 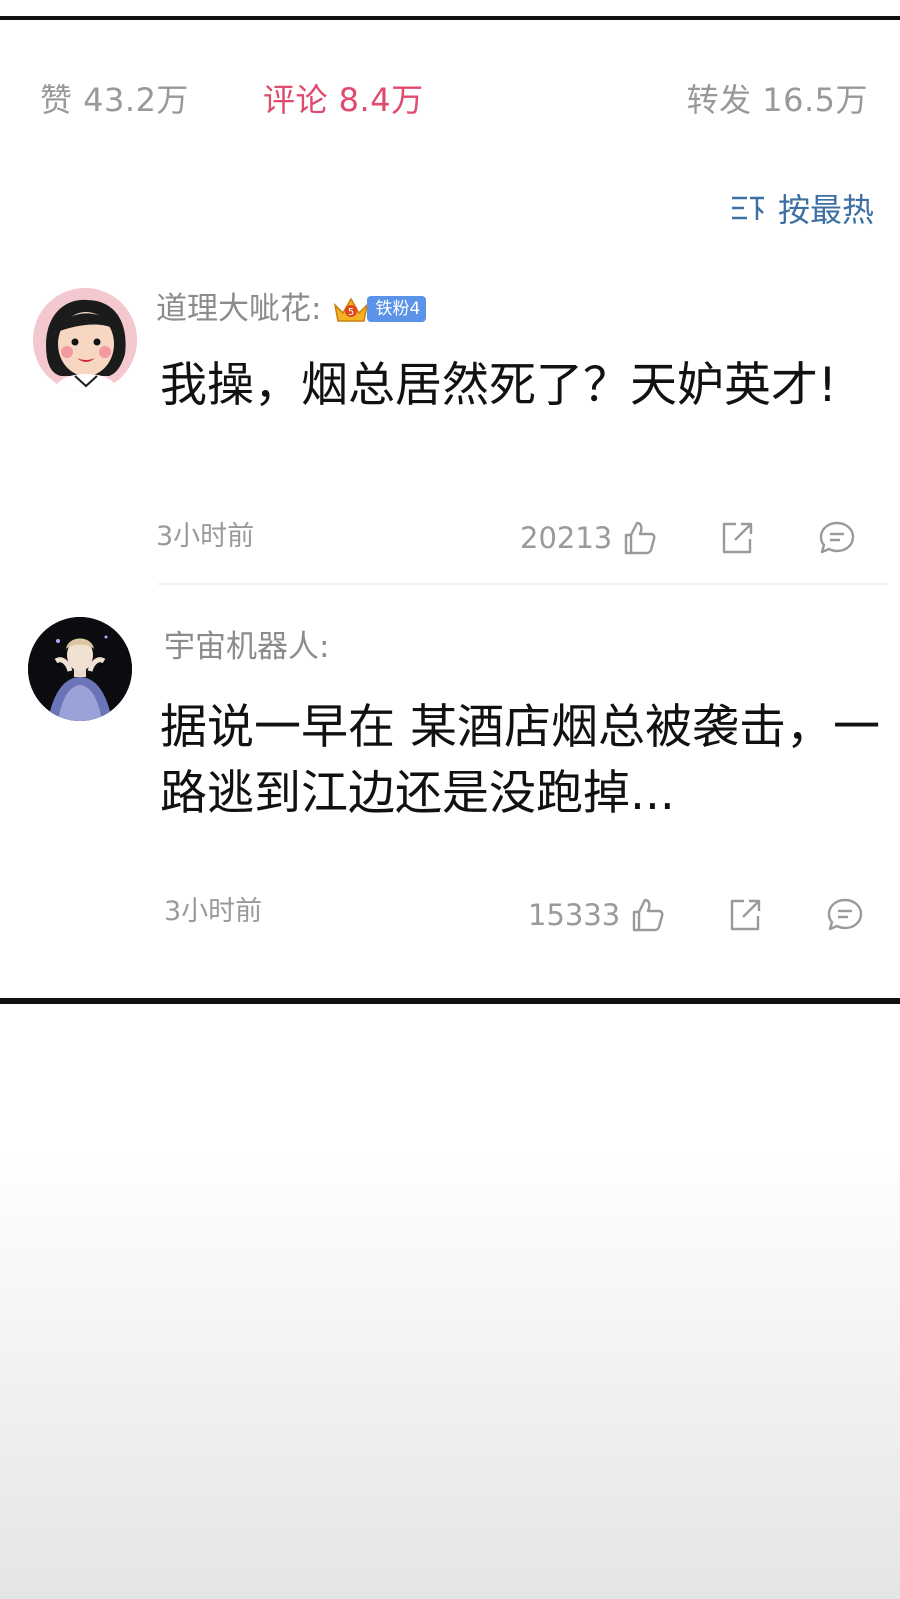 I want to click on fan-badge: 5 铁粉4, so click(x=379, y=309).